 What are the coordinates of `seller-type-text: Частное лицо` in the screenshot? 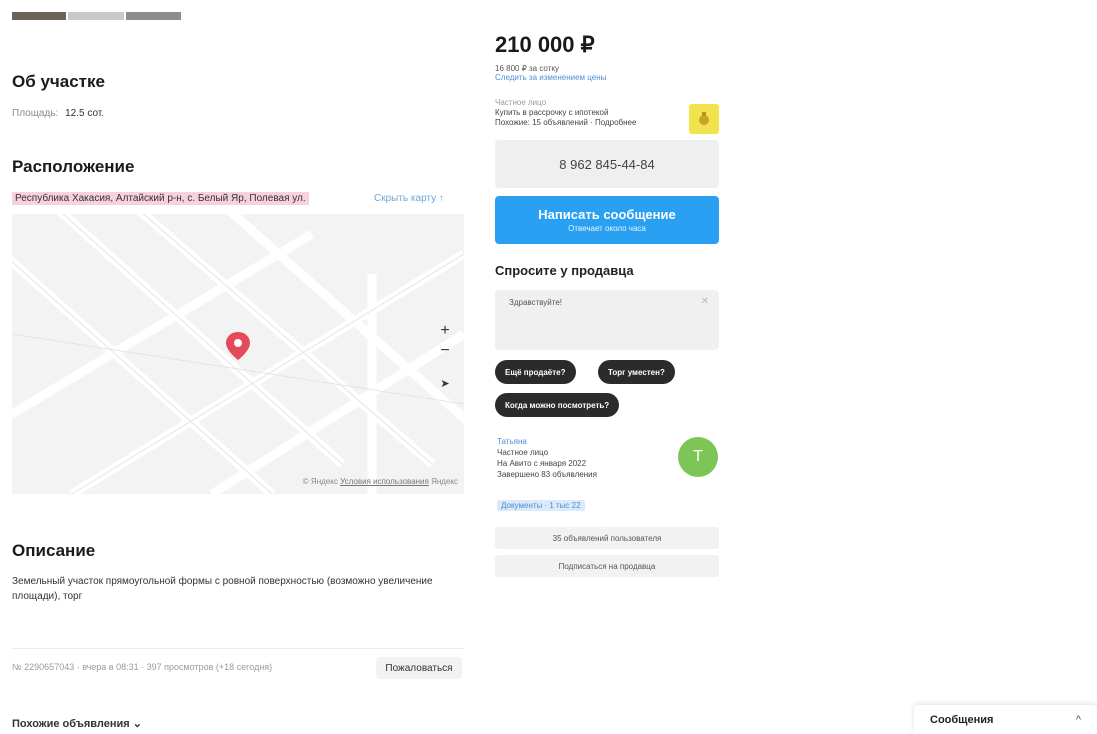 It's located at (523, 452).